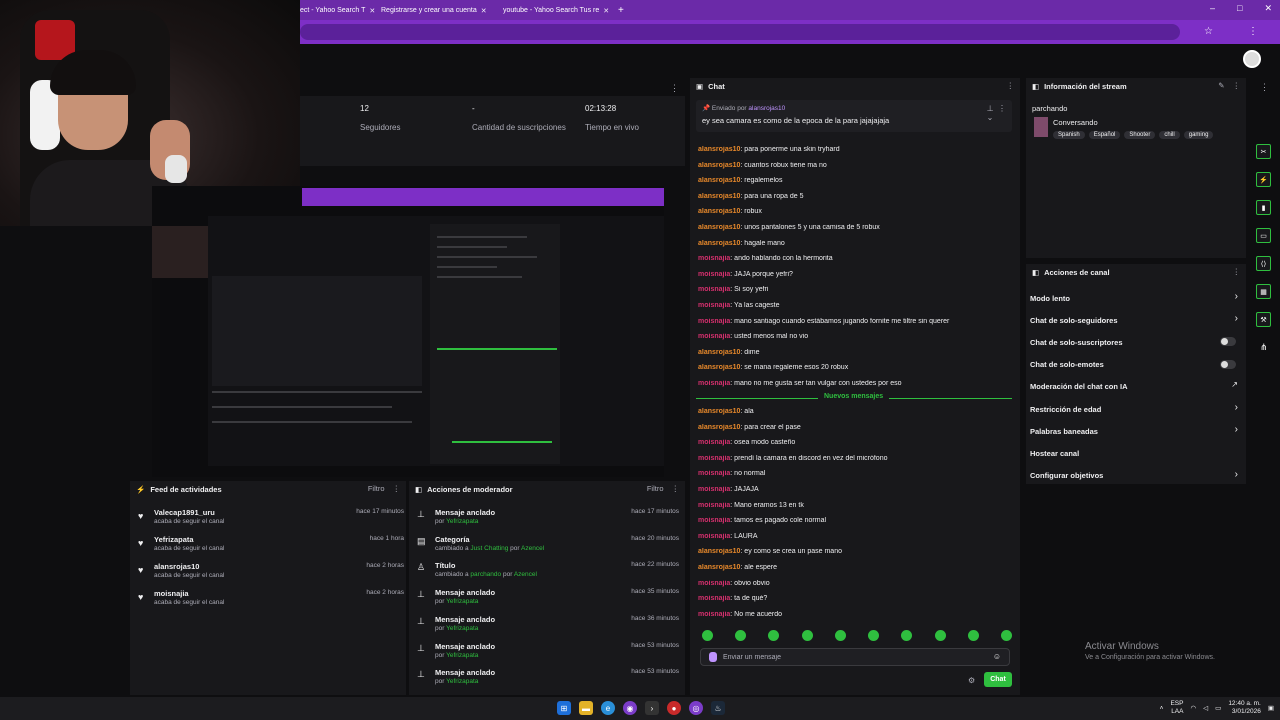 The height and width of the screenshot is (720, 1280). What do you see at coordinates (855, 442) in the screenshot?
I see `chat-message: moisnajia: osea modo casteño` at bounding box center [855, 442].